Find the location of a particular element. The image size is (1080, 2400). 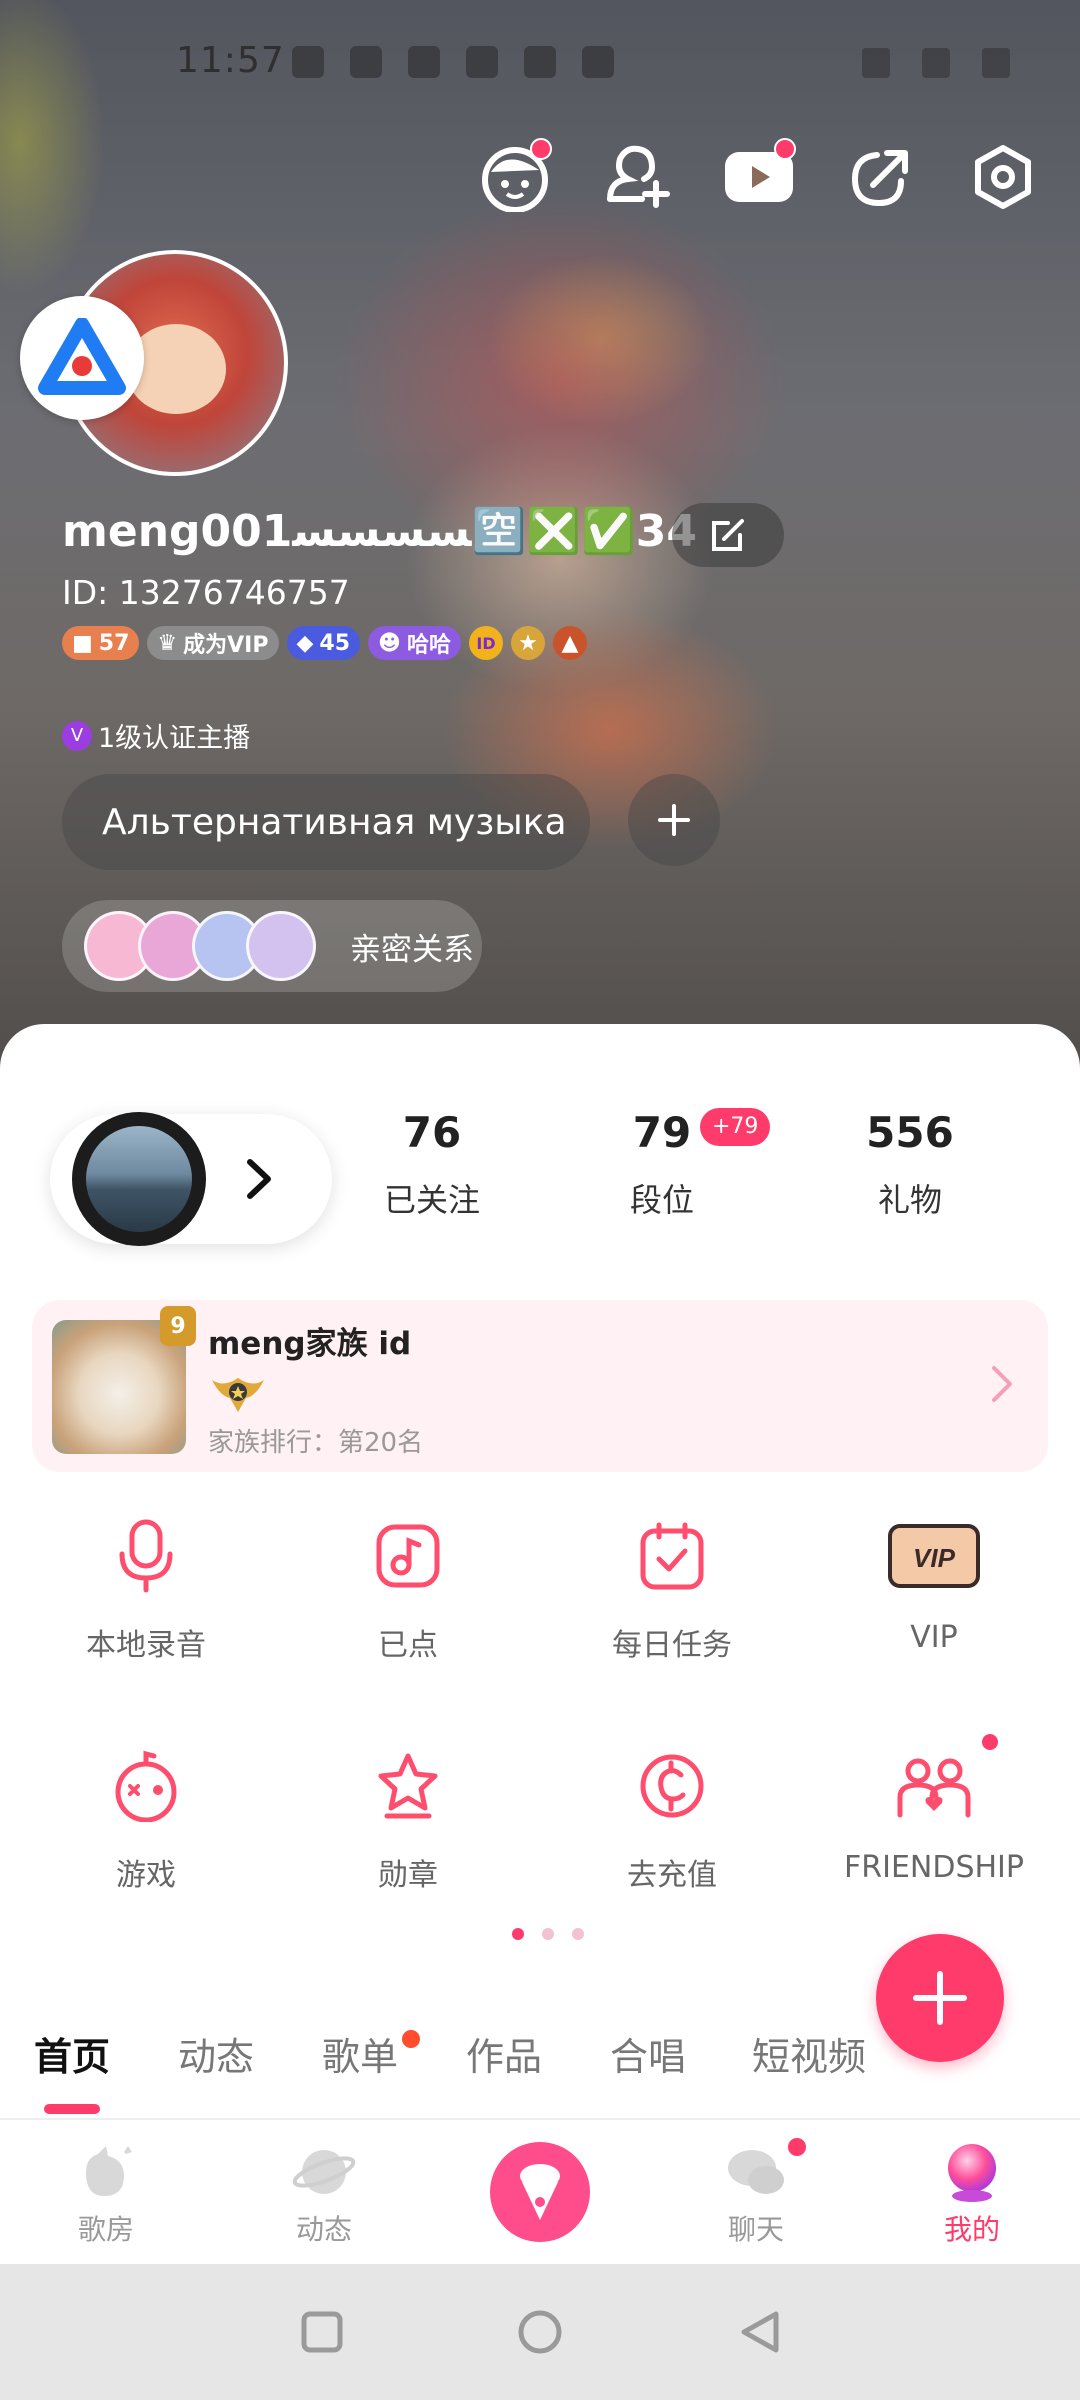

family-emblem-icon is located at coordinates (238, 1395).